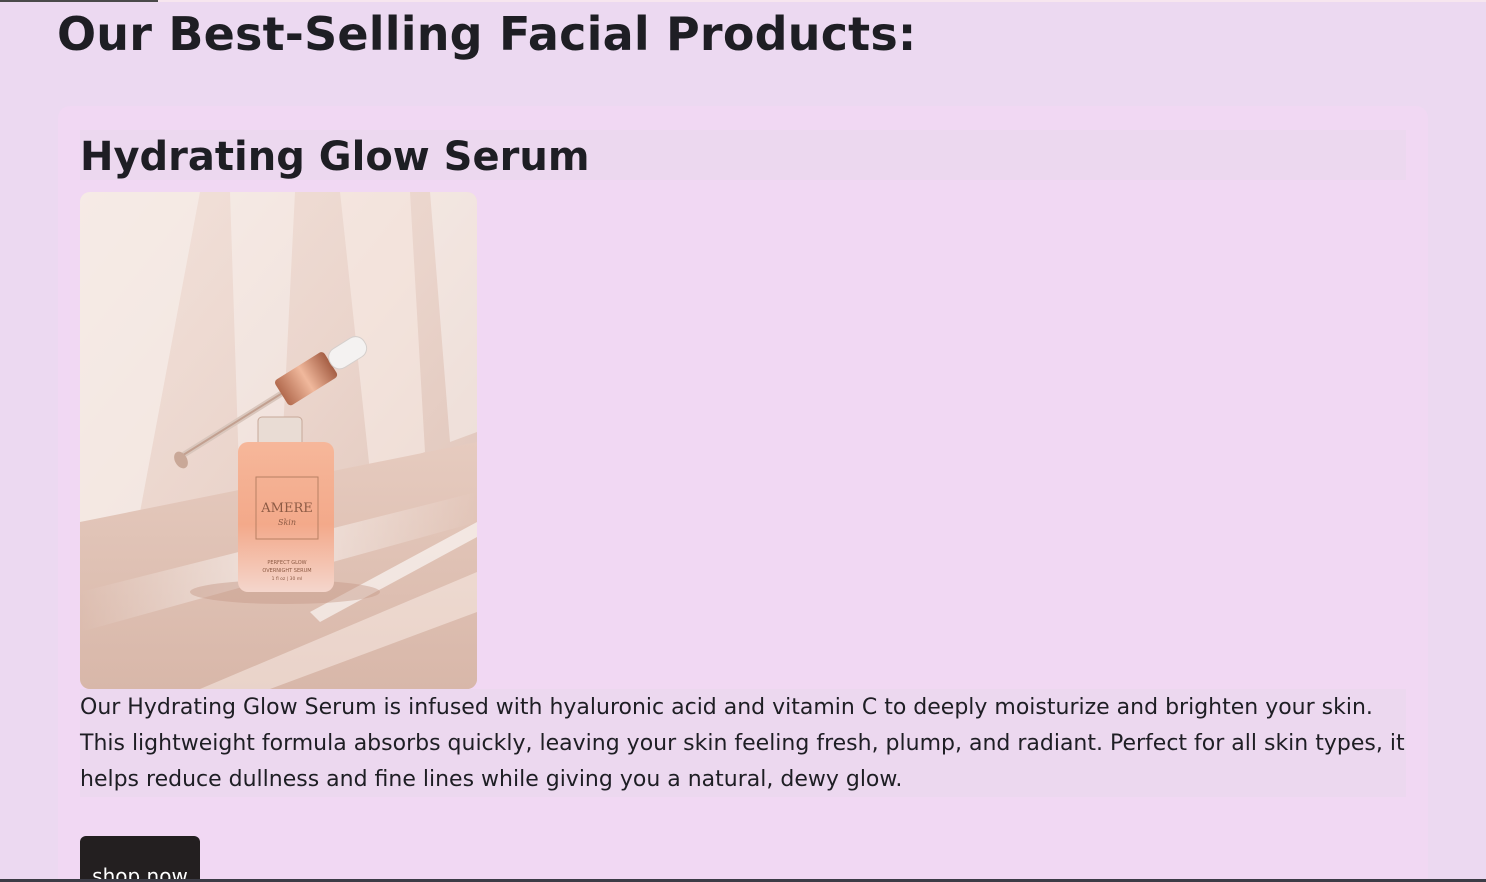 This screenshot has height=882, width=1486. I want to click on bottle-label-line2: OVERNIGHT SERUM, so click(286, 571).